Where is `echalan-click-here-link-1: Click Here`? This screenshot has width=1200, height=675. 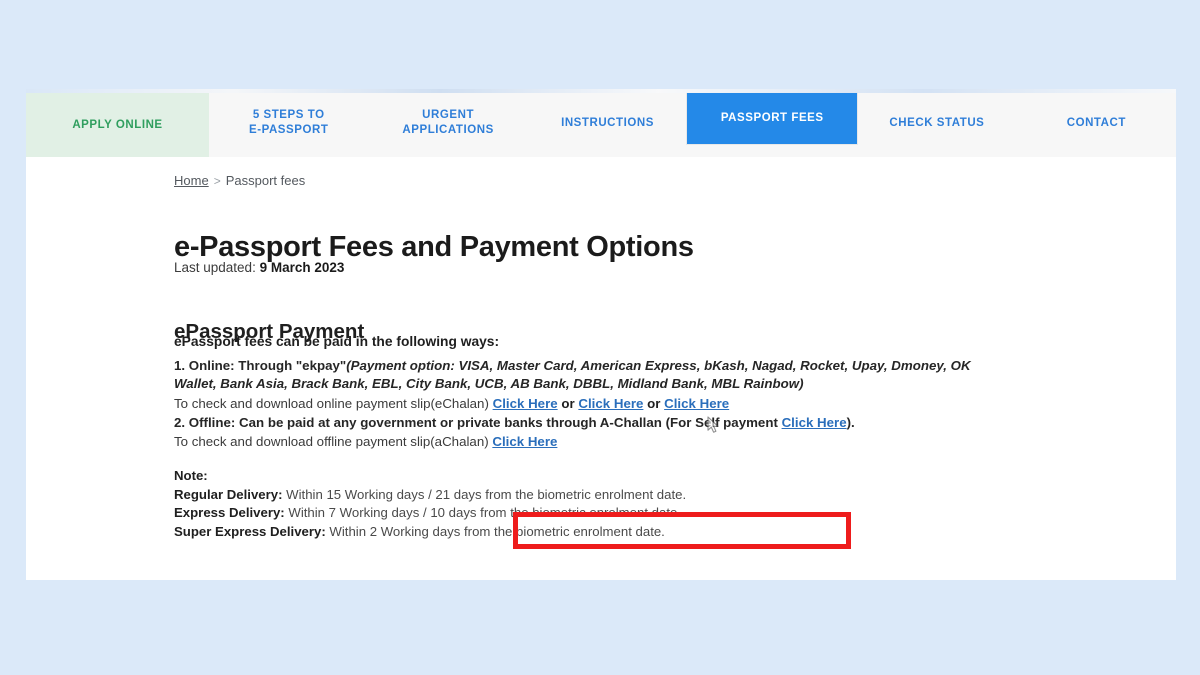
echalan-click-here-link-1: Click Here is located at coordinates (525, 403).